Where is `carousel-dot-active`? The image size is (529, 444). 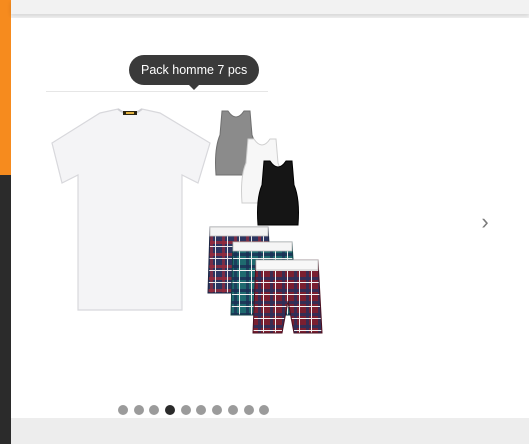 carousel-dot-active is located at coordinates (170, 410).